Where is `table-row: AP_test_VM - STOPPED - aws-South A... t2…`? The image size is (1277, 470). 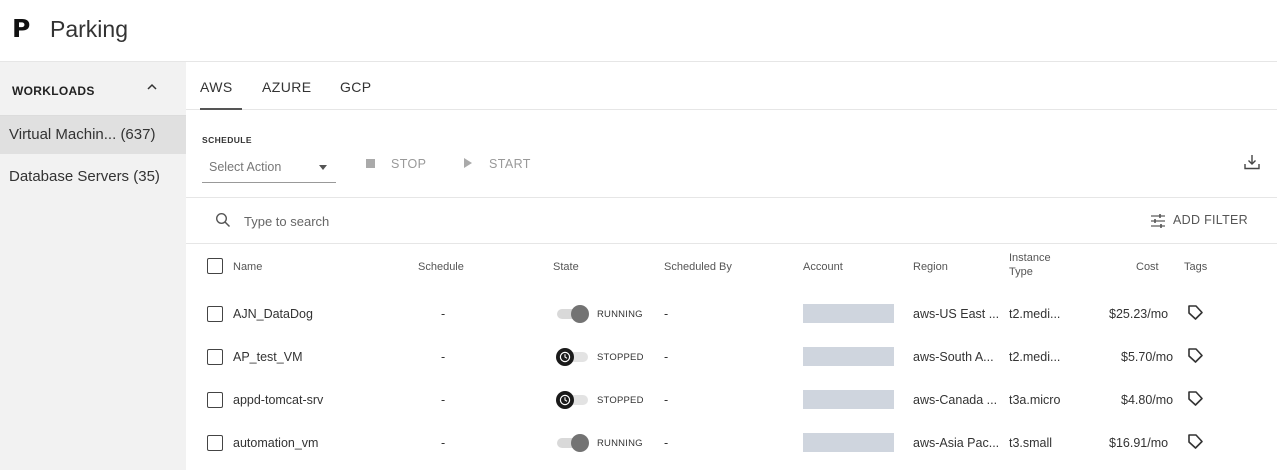 table-row: AP_test_VM - STOPPED - aws-South A... t2… is located at coordinates (731, 355).